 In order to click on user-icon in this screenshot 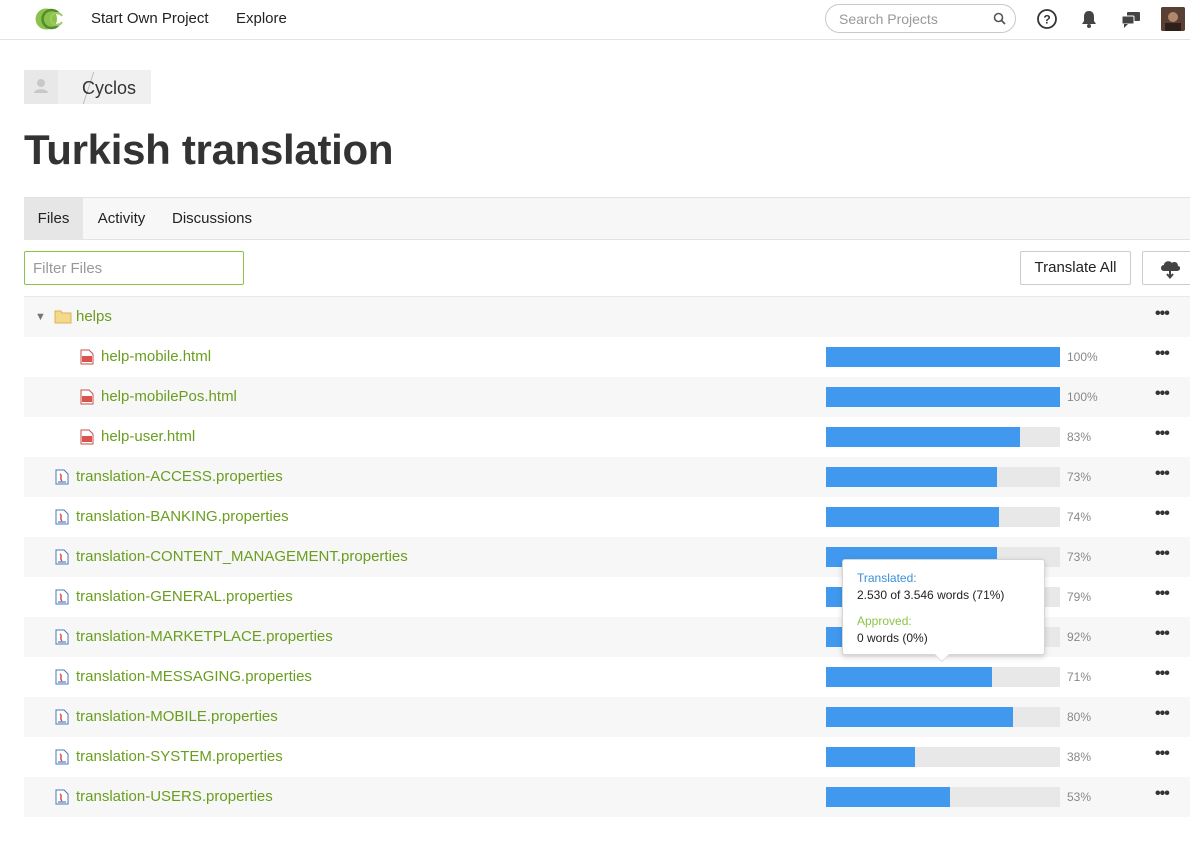, I will do `click(41, 87)`.